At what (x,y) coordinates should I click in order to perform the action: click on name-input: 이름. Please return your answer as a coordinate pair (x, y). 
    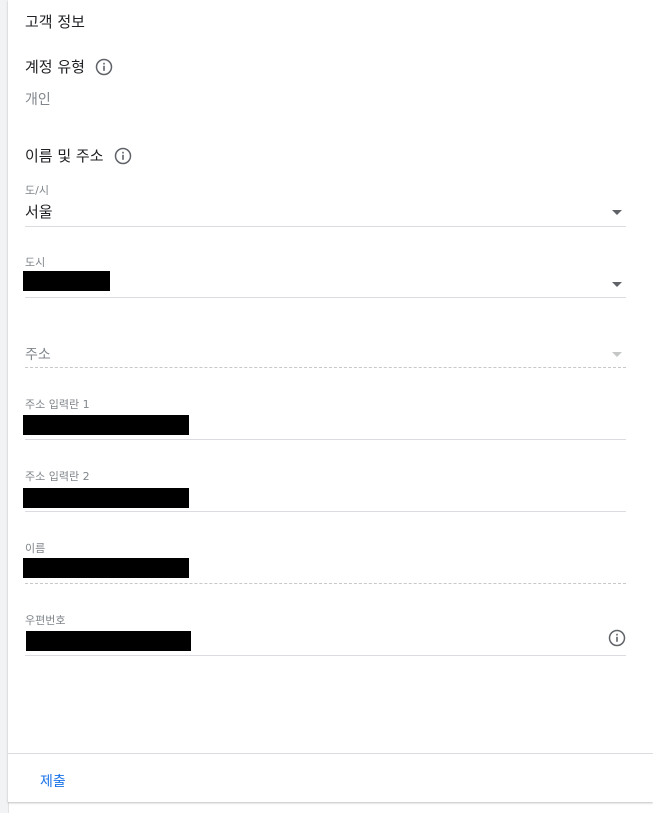
    Looking at the image, I should click on (324, 563).